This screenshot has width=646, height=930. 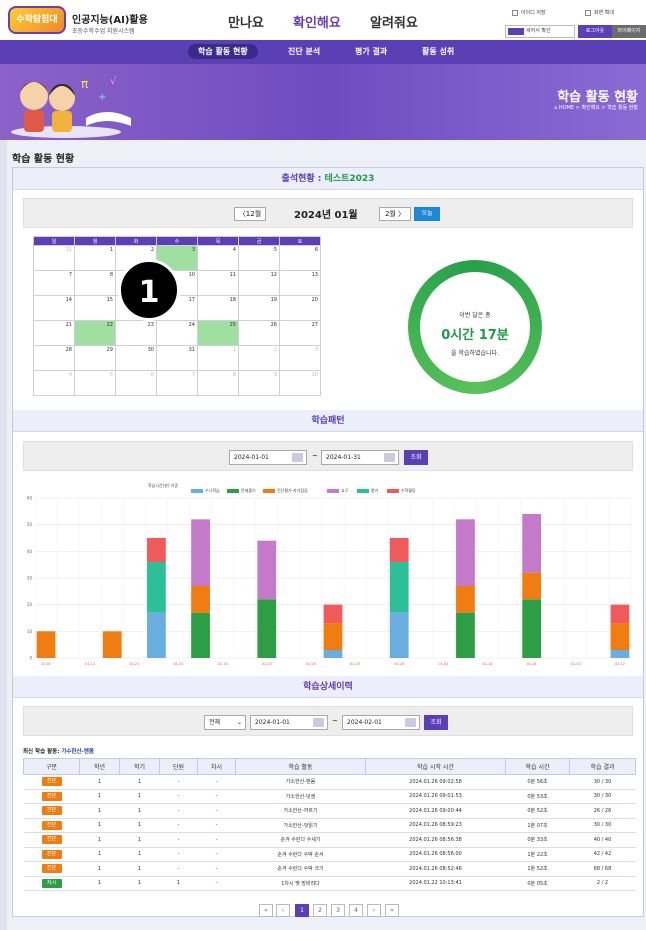 What do you see at coordinates (540, 31) in the screenshot?
I see `mode-select: 세어서 확인` at bounding box center [540, 31].